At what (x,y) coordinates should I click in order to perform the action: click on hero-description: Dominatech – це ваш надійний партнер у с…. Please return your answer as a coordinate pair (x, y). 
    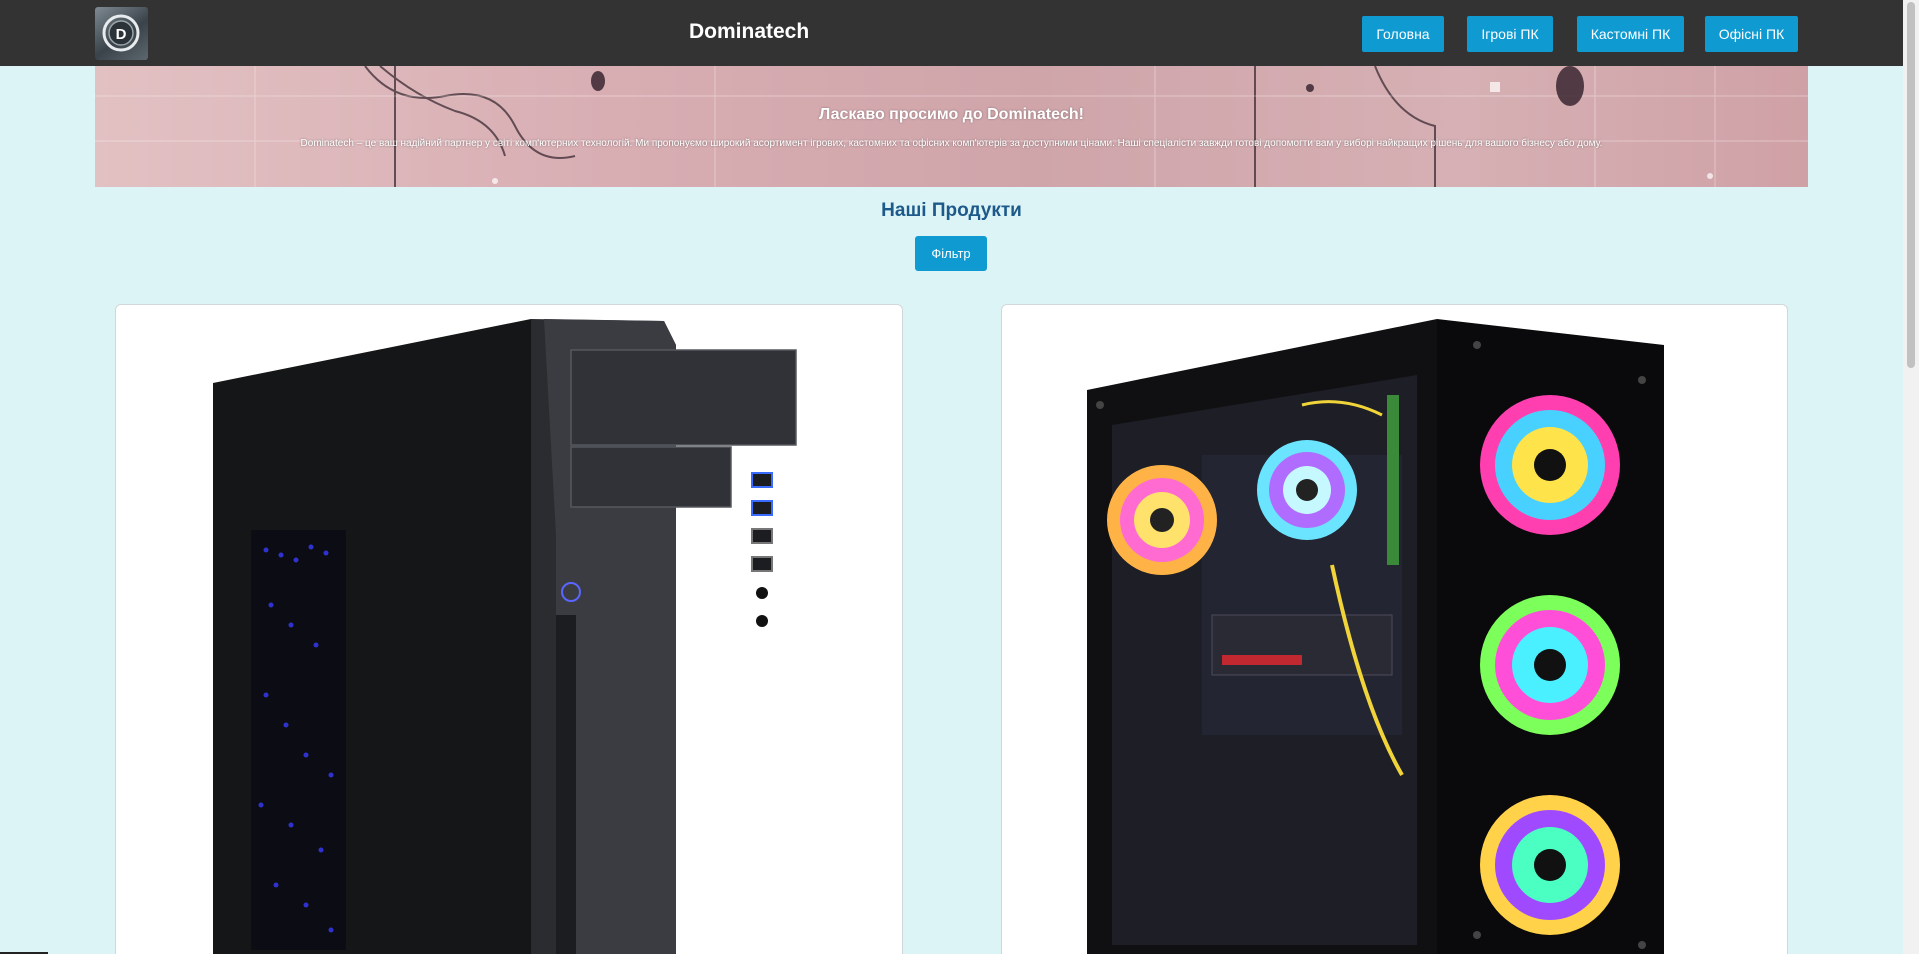
    Looking at the image, I should click on (951, 143).